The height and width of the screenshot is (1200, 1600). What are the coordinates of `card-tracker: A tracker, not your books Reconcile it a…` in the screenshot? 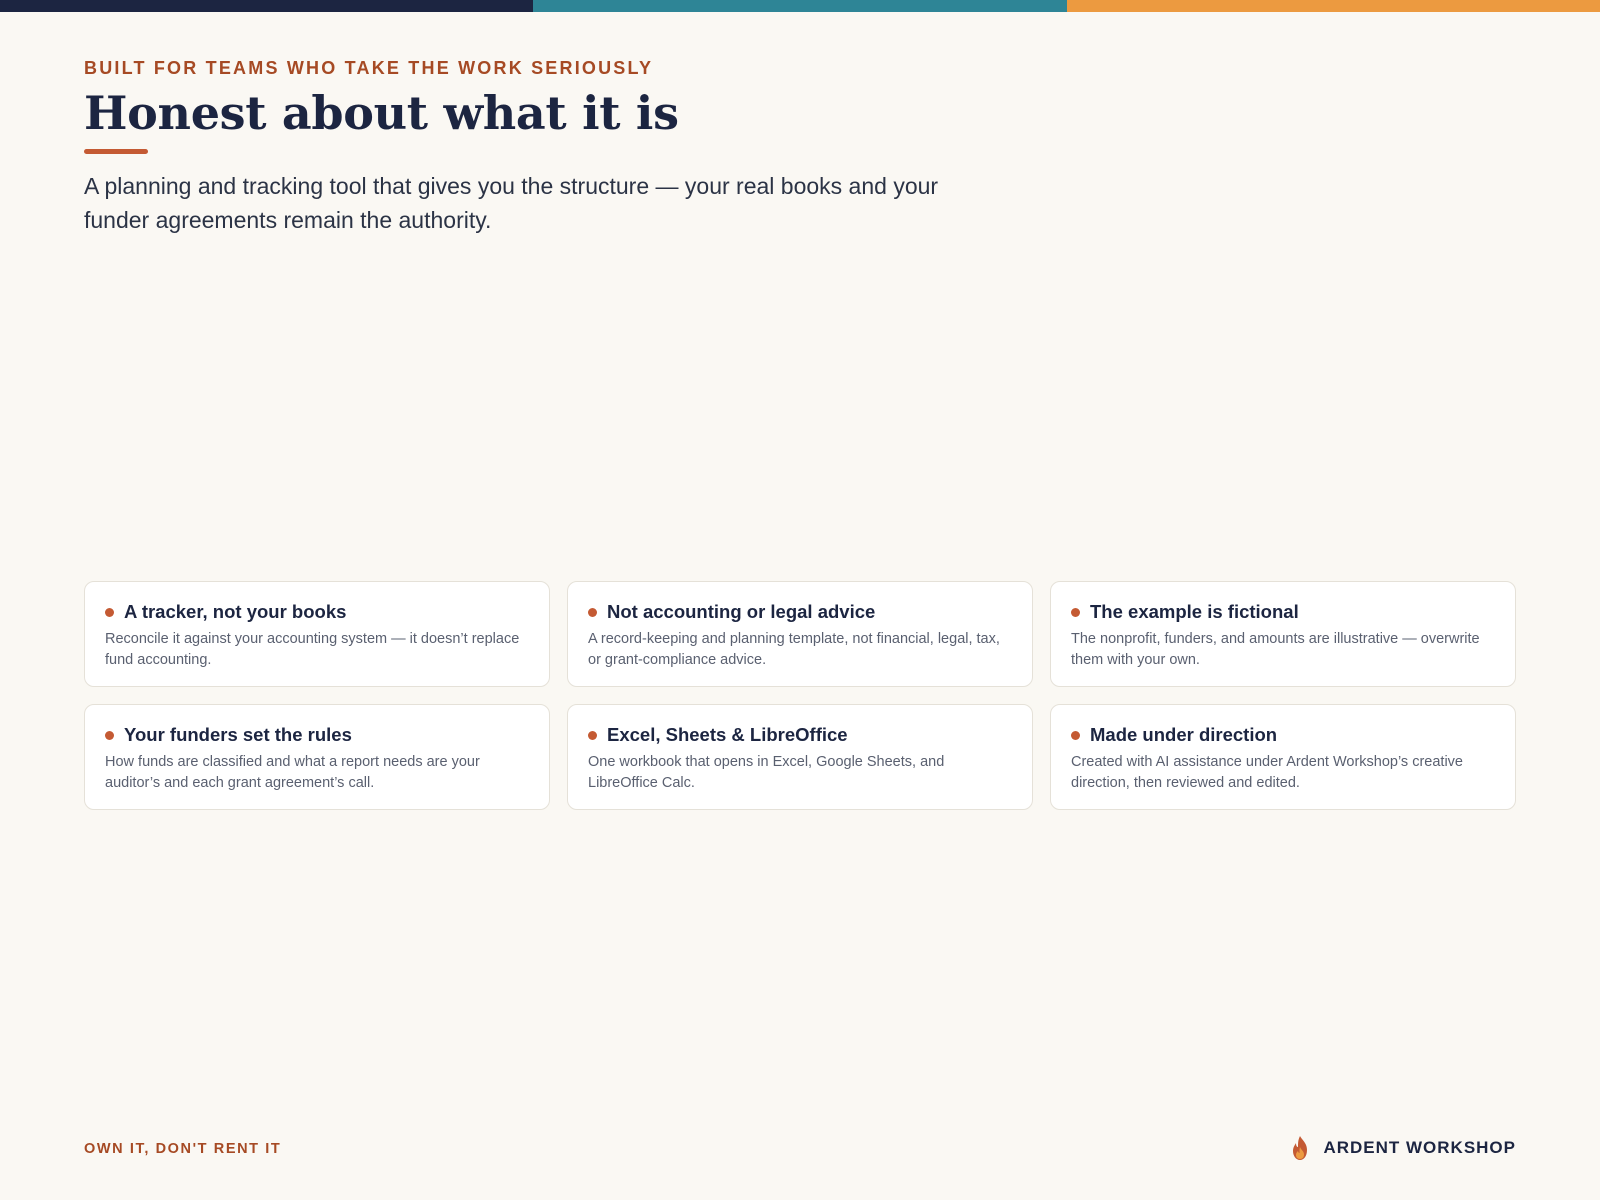 It's located at (317, 634).